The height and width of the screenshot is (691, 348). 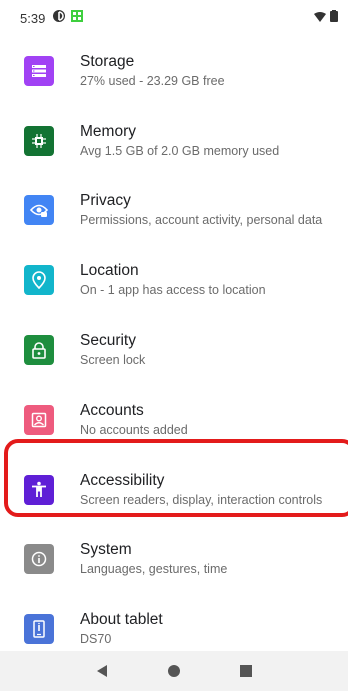 I want to click on settings-item-title: Accessibility, so click(x=122, y=480).